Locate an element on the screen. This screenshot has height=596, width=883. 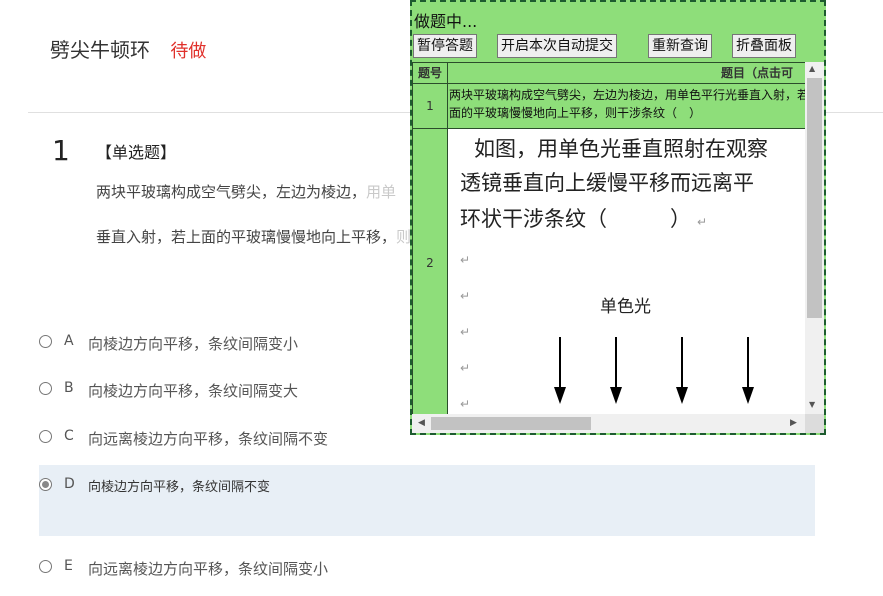
option-text: 向棱边方向平移，条纹间隔变大 is located at coordinates (193, 391).